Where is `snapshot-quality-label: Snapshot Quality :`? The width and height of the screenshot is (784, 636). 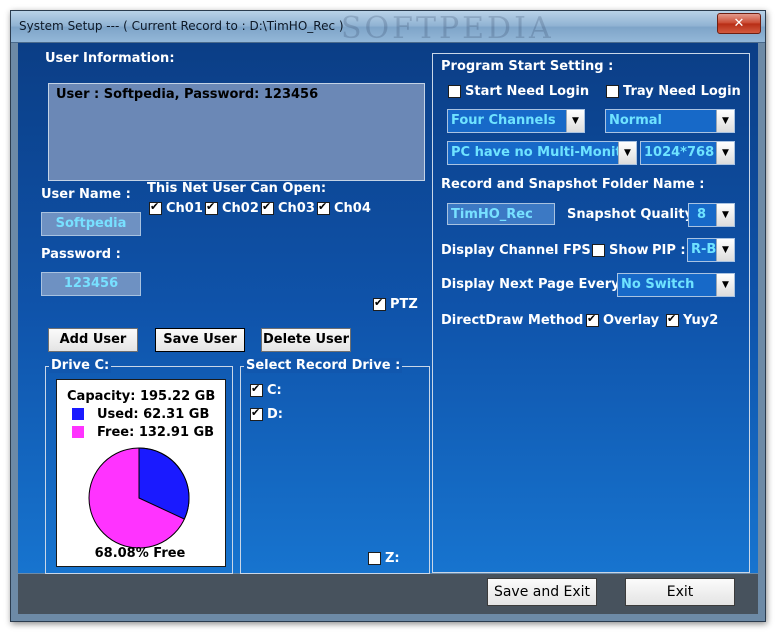
snapshot-quality-label: Snapshot Quality : is located at coordinates (635, 214).